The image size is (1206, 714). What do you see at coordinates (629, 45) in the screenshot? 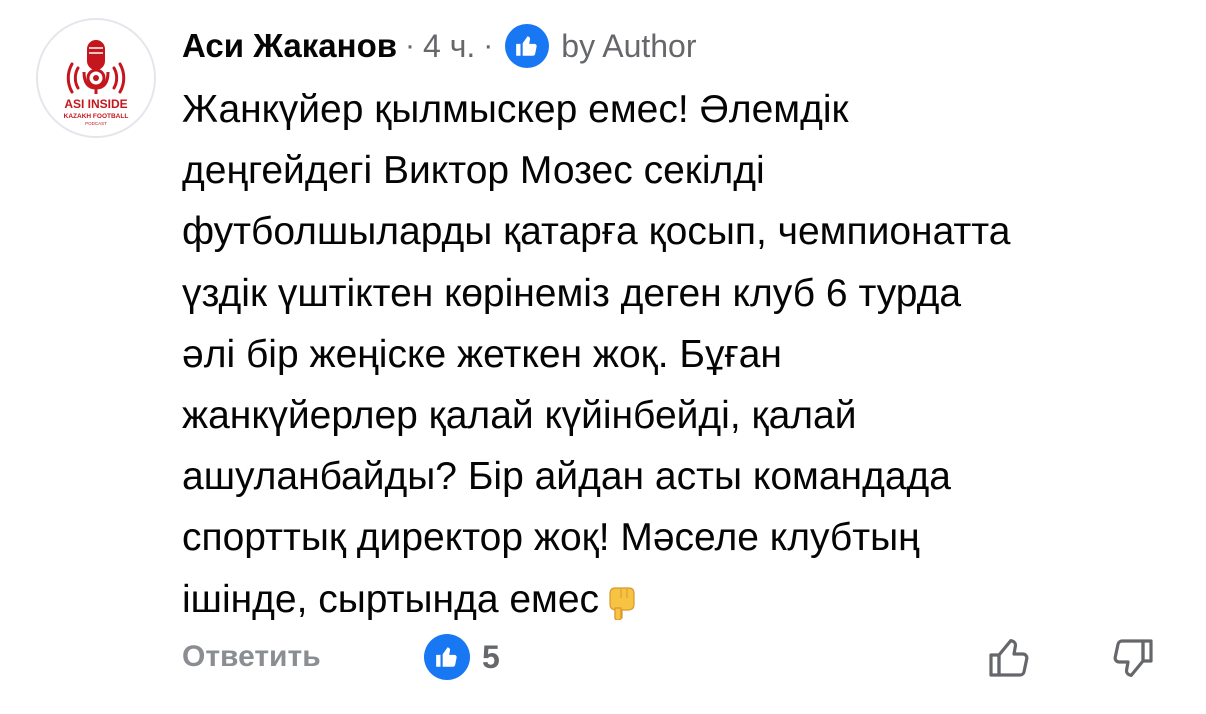
I see `by-author-label: by Author` at bounding box center [629, 45].